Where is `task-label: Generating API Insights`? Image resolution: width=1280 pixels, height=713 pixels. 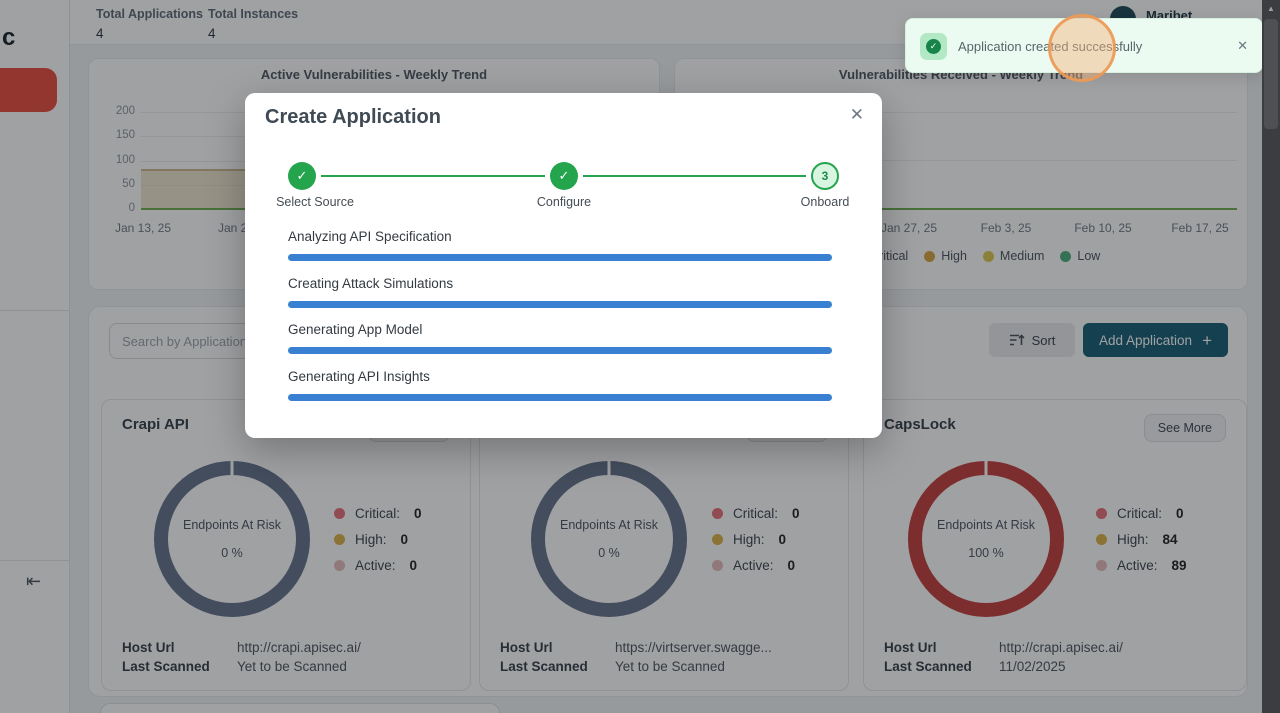 task-label: Generating API Insights is located at coordinates (359, 376).